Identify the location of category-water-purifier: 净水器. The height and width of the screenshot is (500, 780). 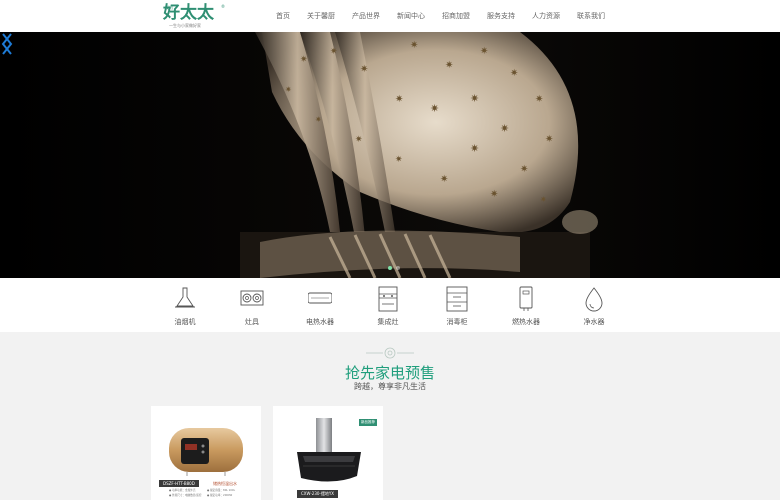
(594, 307).